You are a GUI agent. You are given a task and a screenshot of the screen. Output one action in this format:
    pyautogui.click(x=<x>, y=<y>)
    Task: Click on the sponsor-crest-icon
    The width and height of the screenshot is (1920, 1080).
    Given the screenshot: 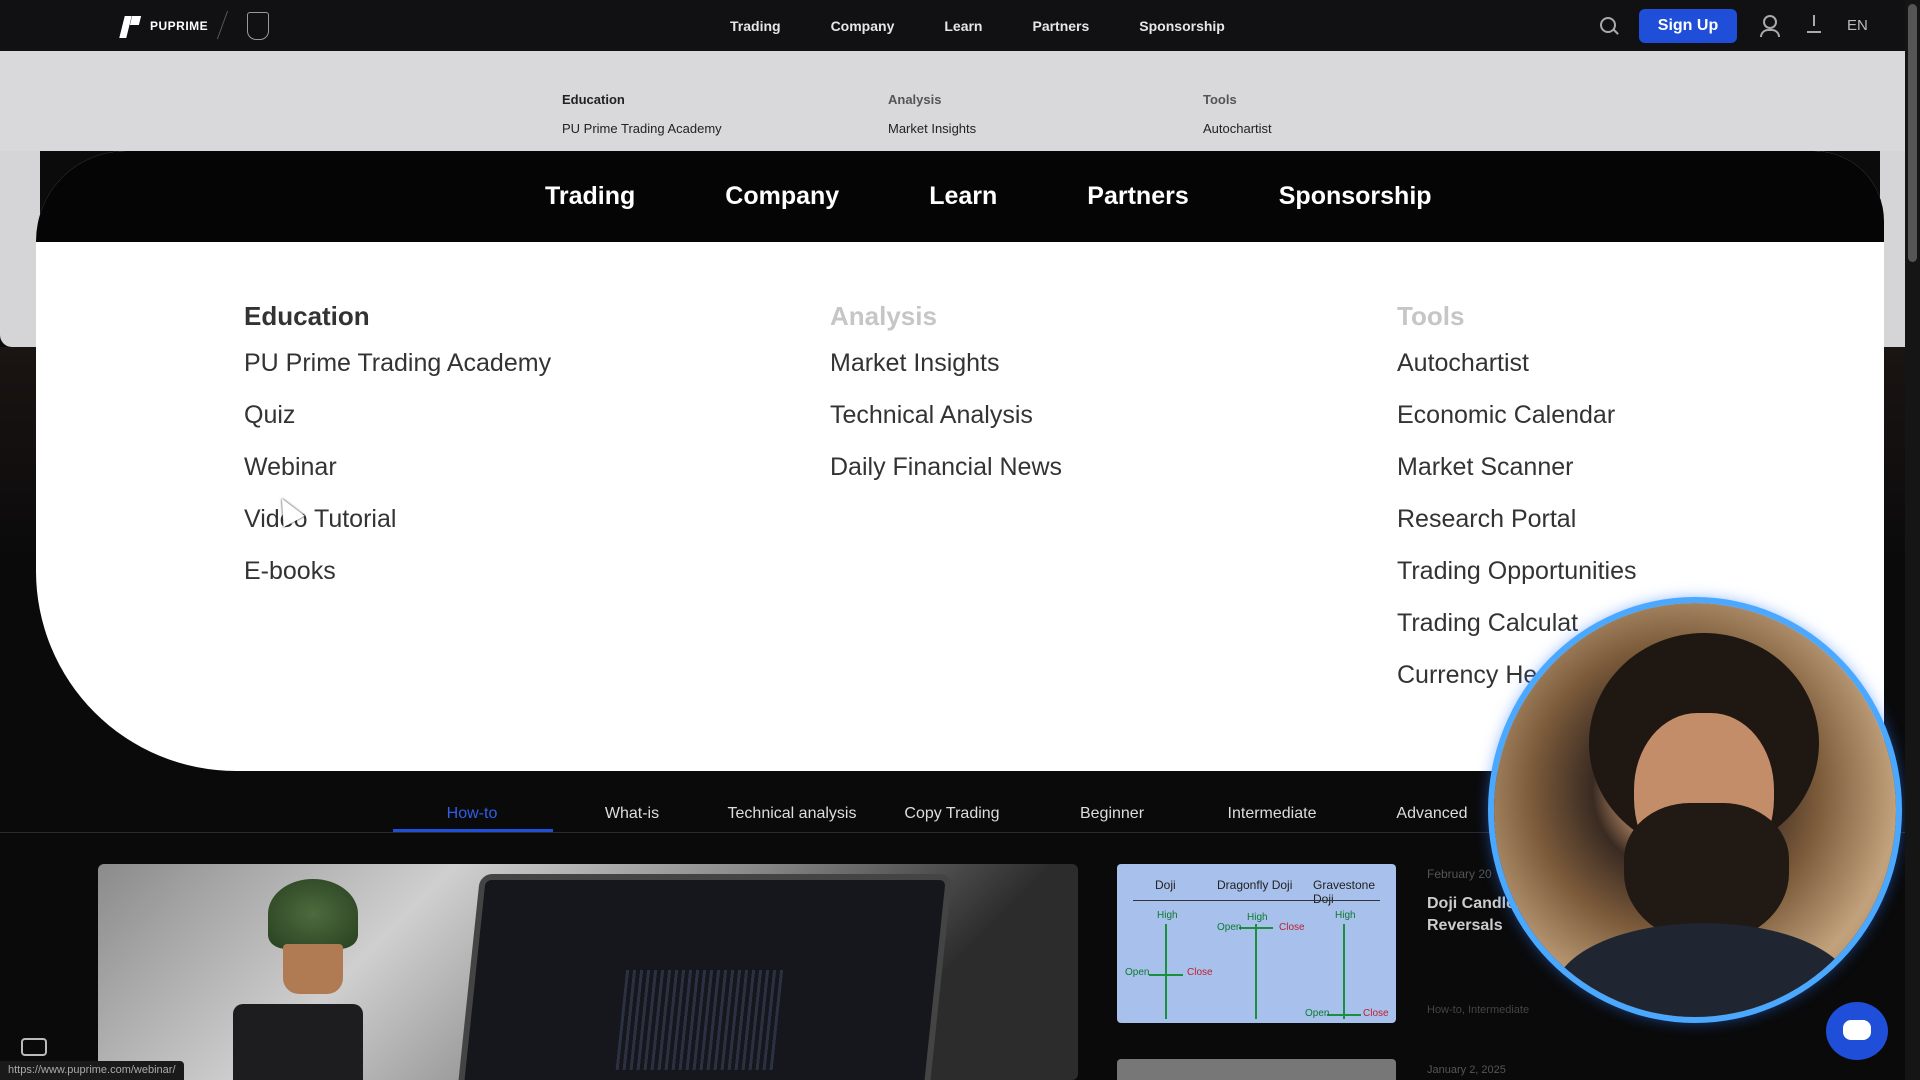 What is the action you would take?
    pyautogui.click(x=258, y=26)
    